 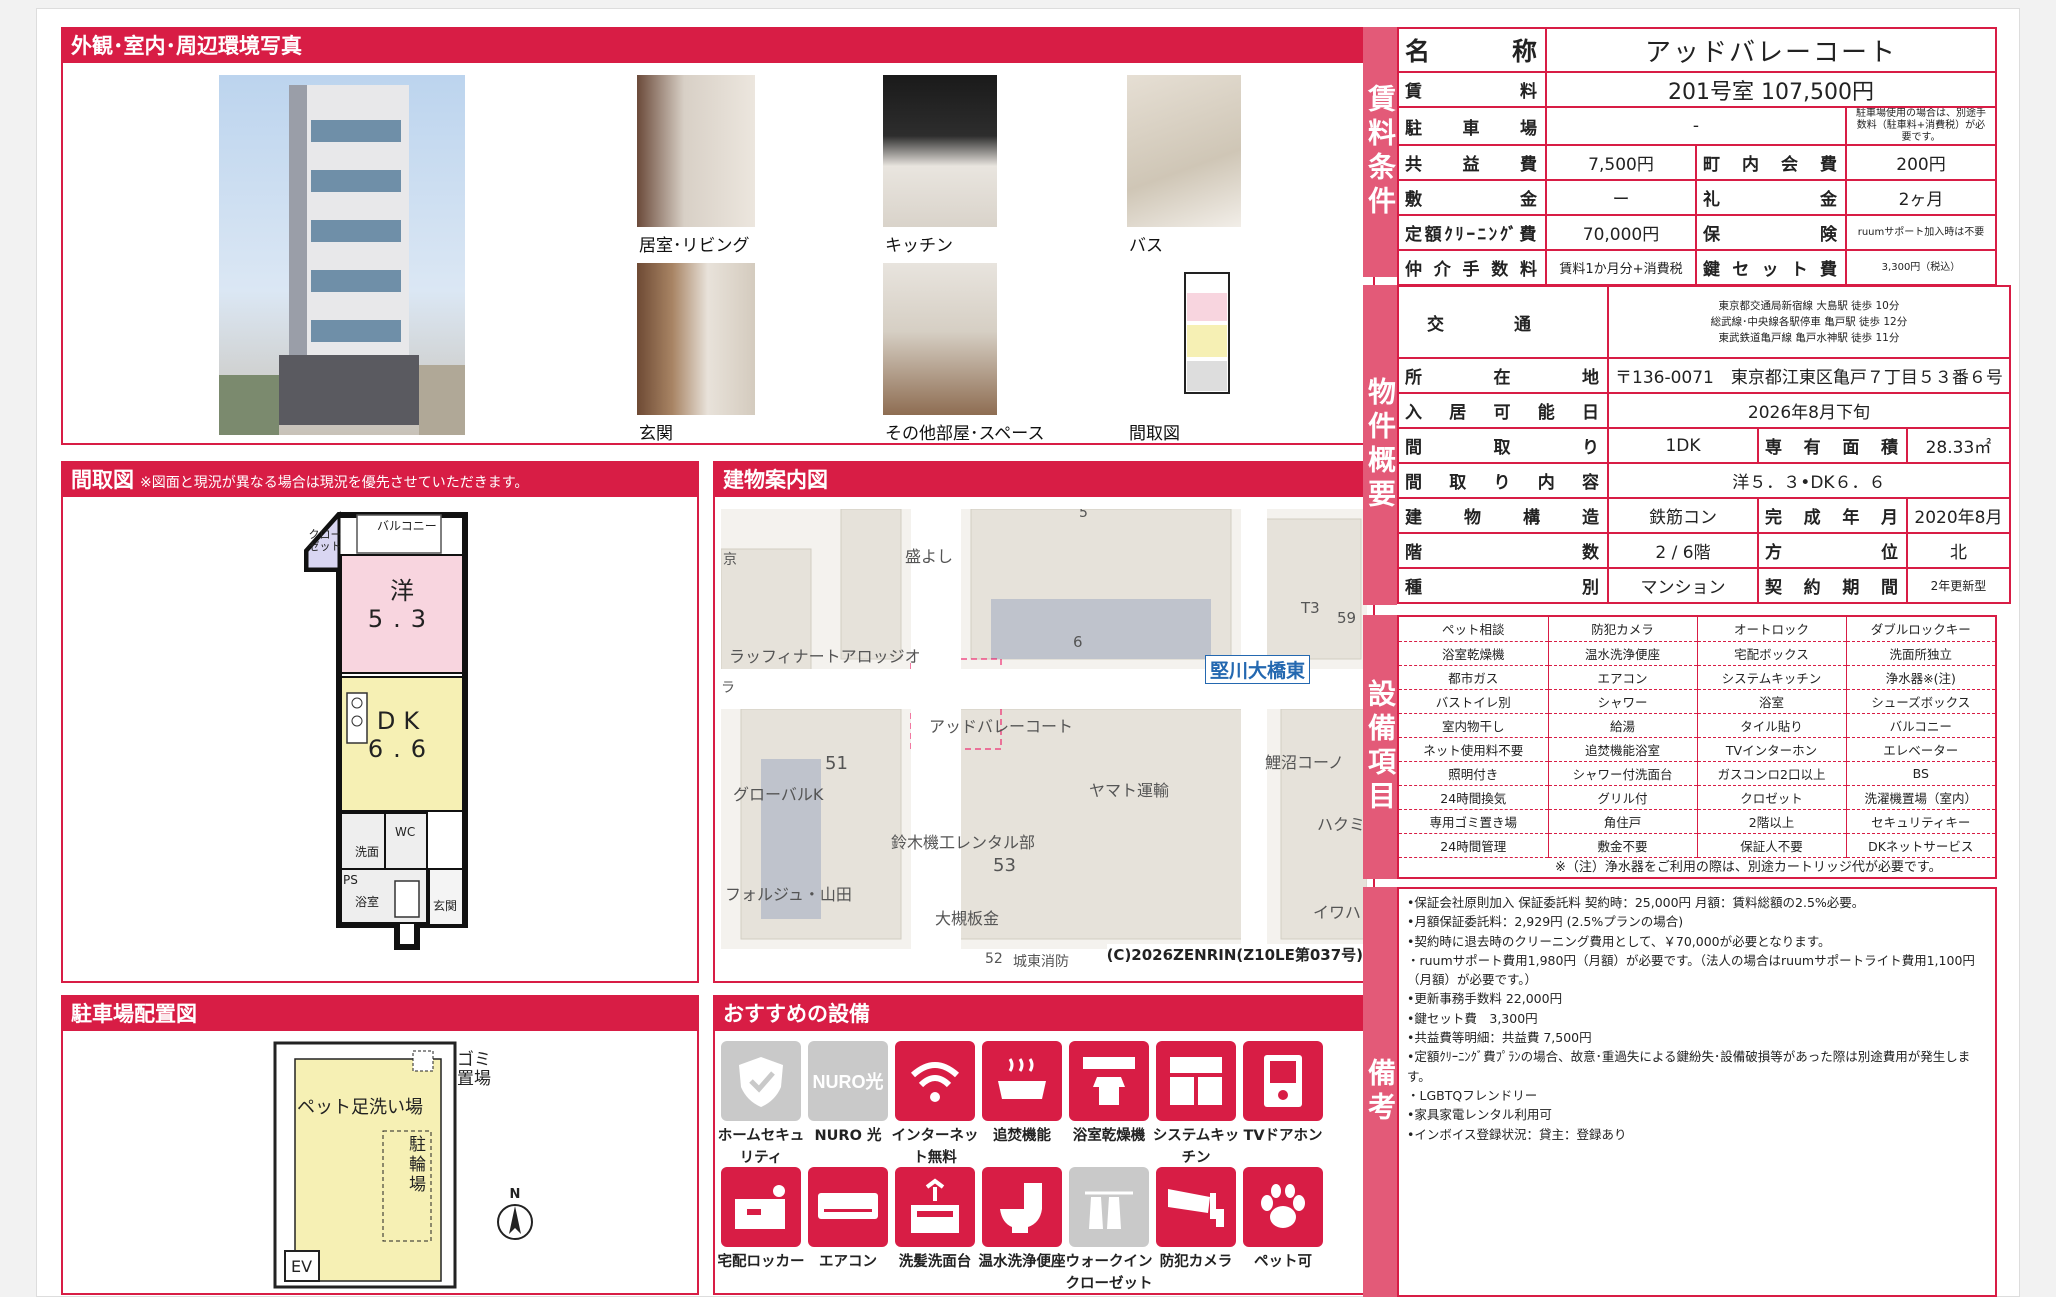 What do you see at coordinates (1920, 725) in the screenshot?
I see `facility-item: バルコニー` at bounding box center [1920, 725].